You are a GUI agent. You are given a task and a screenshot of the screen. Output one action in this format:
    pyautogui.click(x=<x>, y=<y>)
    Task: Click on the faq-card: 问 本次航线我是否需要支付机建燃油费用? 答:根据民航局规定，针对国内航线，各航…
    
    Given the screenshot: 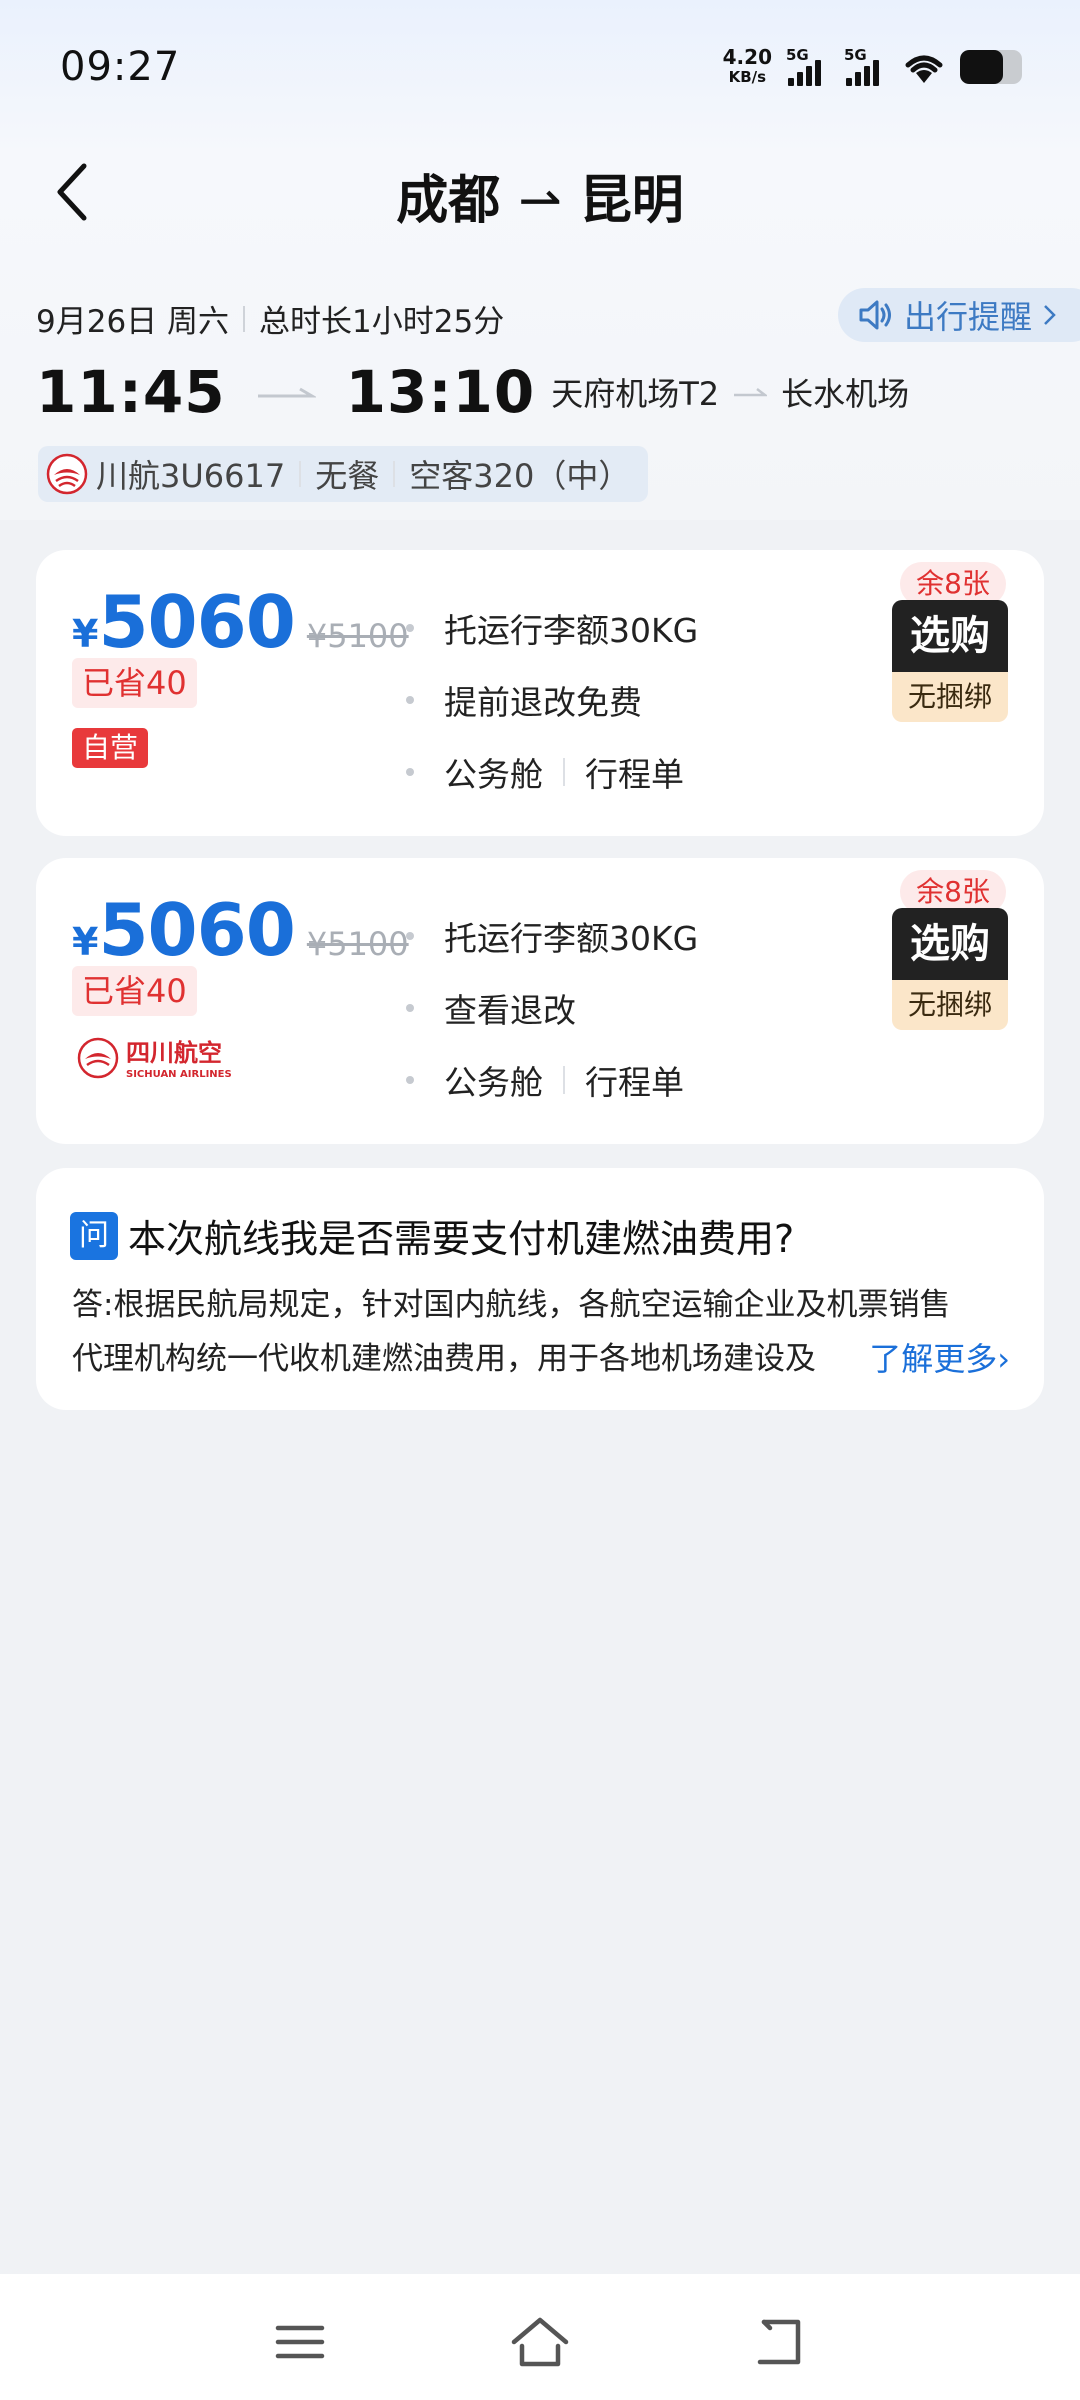 What is the action you would take?
    pyautogui.click(x=540, y=1289)
    